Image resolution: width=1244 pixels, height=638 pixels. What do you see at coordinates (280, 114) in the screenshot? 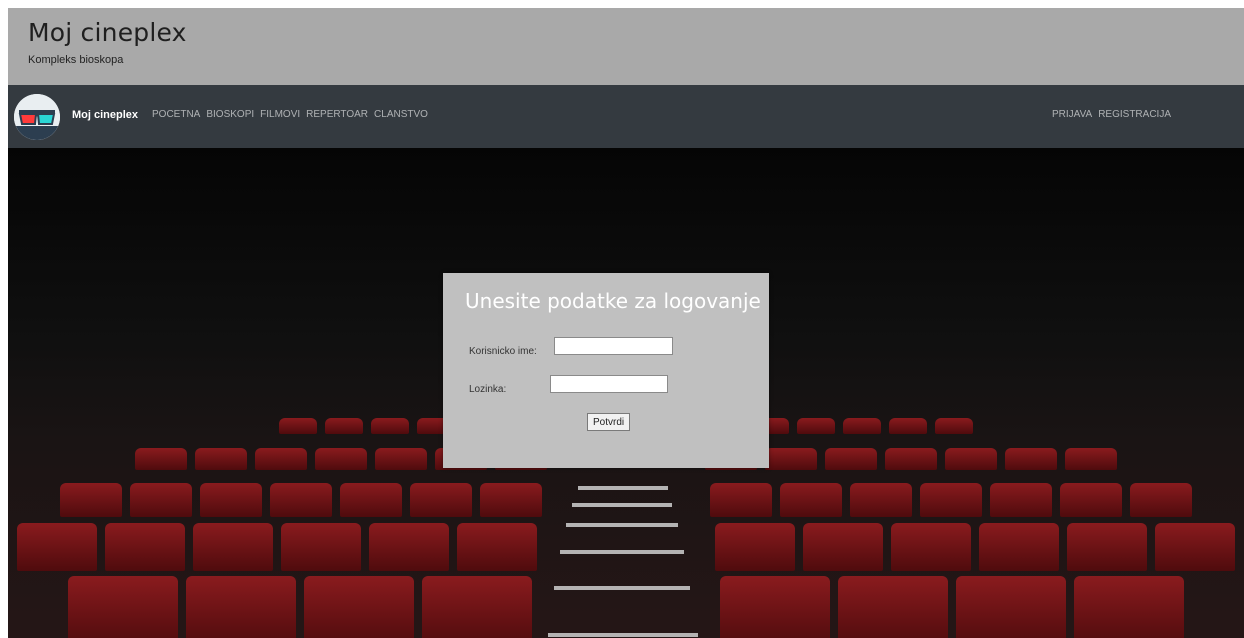
I see `nav-link-filmovi: FILMOVI` at bounding box center [280, 114].